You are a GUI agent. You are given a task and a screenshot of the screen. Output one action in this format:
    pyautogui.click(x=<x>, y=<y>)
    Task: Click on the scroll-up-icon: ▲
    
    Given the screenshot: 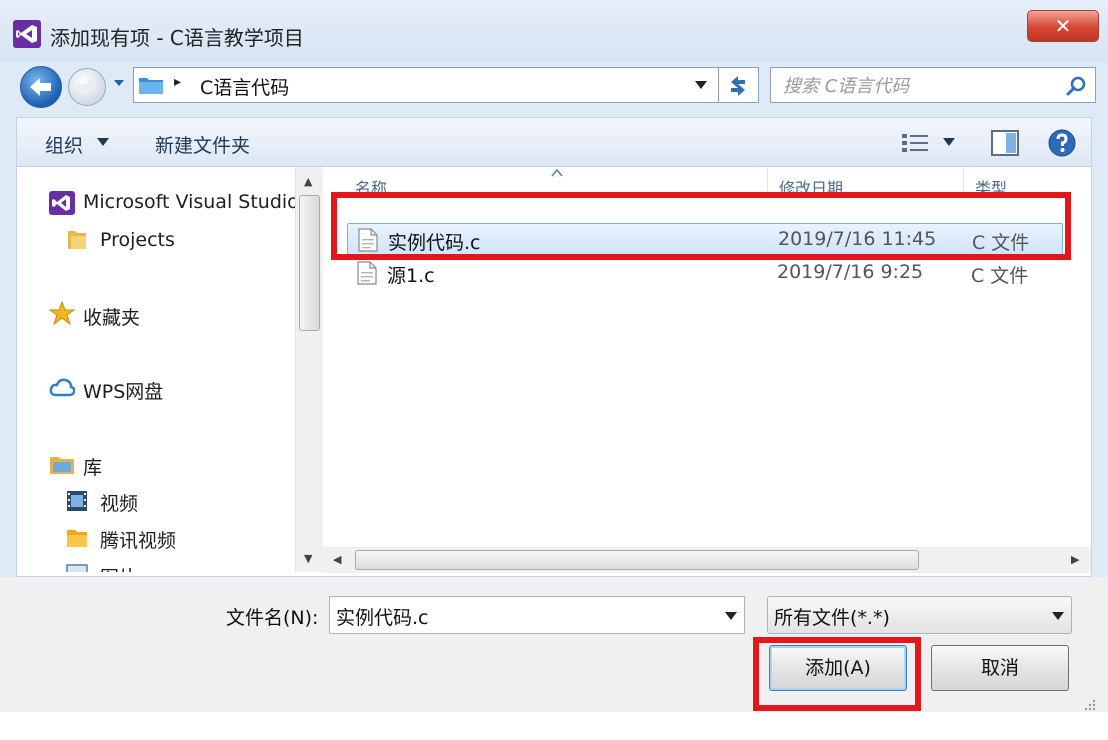 What is the action you would take?
    pyautogui.click(x=308, y=181)
    